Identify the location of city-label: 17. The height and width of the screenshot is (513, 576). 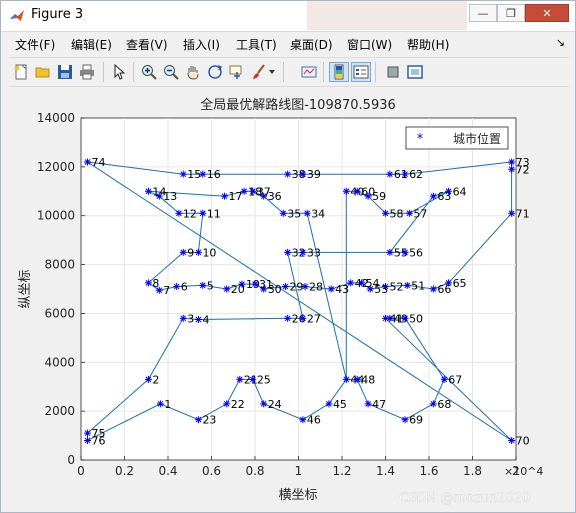
(236, 196).